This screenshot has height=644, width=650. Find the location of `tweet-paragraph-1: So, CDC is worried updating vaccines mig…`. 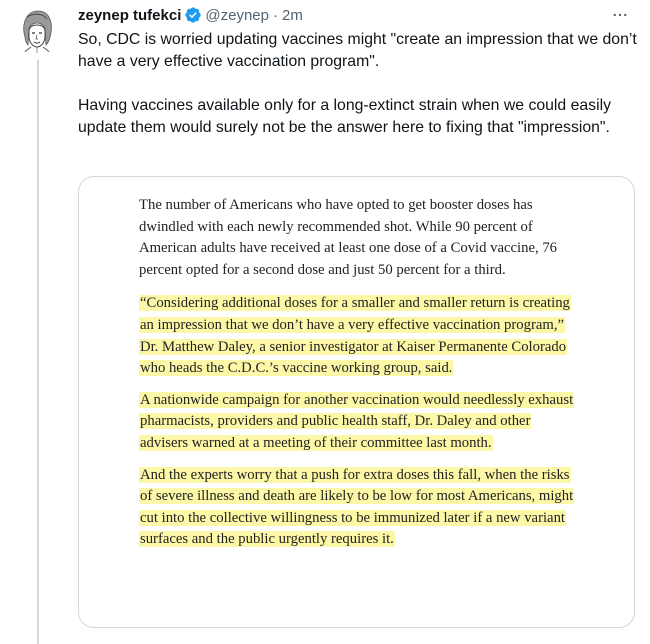

tweet-paragraph-1: So, CDC is worried updating vaccines mig… is located at coordinates (357, 50).